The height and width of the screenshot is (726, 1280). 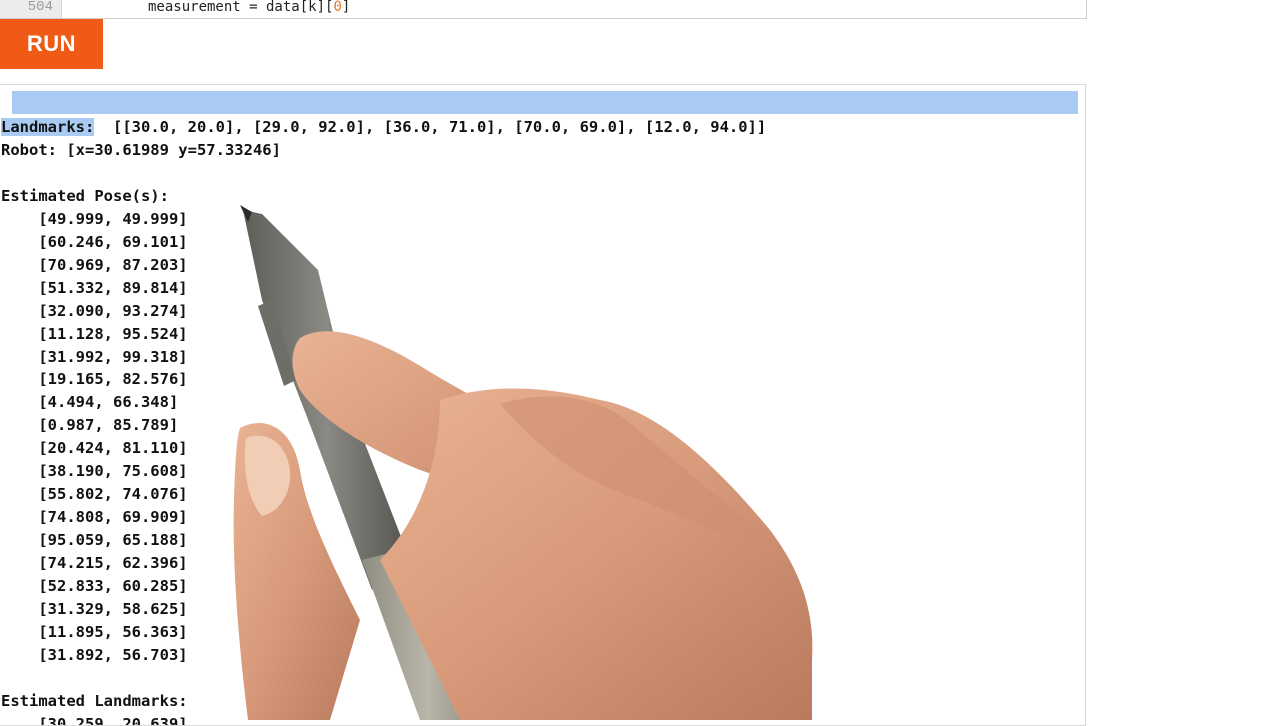 What do you see at coordinates (94, 356) in the screenshot?
I see `pose-entry: [31.992, 99.318]` at bounding box center [94, 356].